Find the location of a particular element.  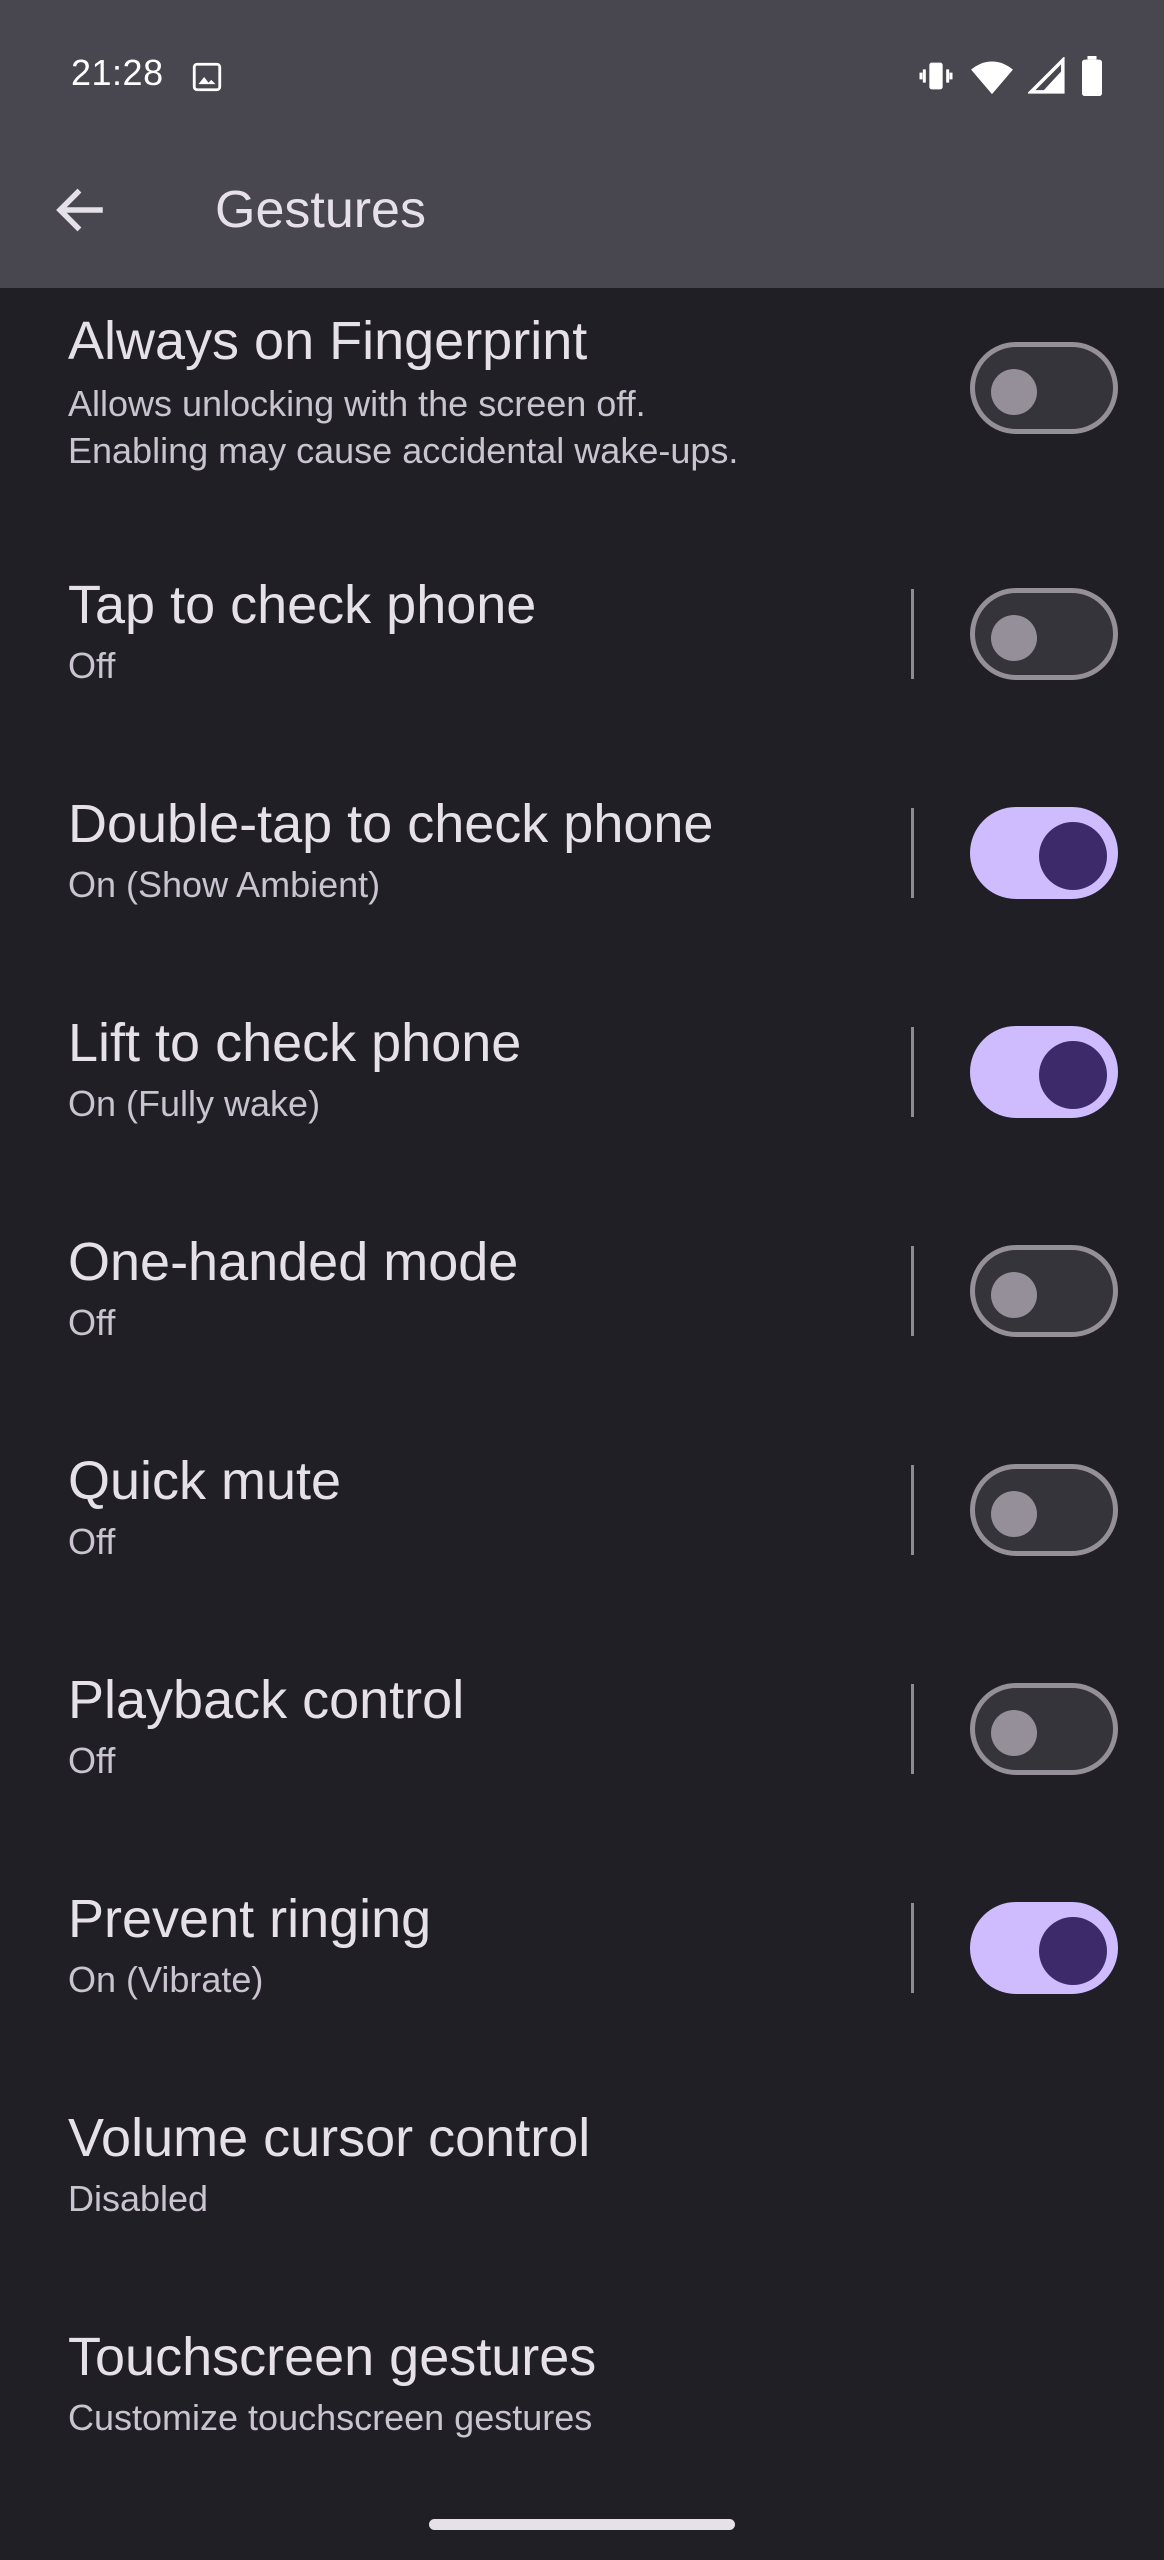

setting-title: One-handed mode is located at coordinates (293, 1262).